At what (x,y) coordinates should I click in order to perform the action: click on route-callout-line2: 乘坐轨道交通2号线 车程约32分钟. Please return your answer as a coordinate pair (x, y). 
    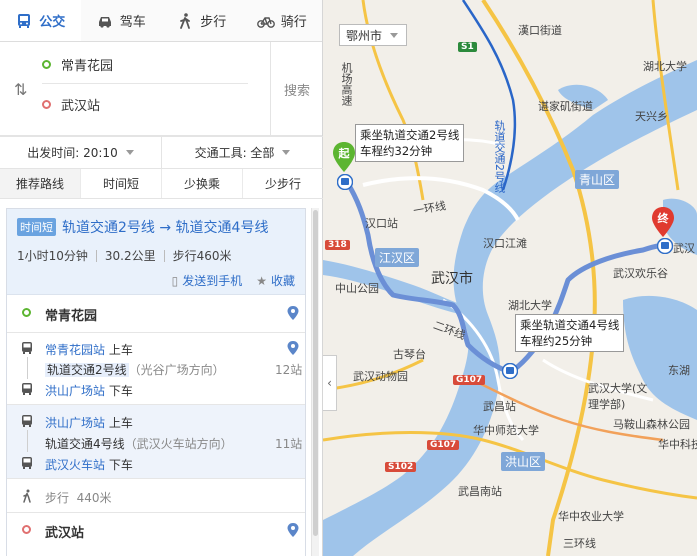
    Looking at the image, I should click on (410, 143).